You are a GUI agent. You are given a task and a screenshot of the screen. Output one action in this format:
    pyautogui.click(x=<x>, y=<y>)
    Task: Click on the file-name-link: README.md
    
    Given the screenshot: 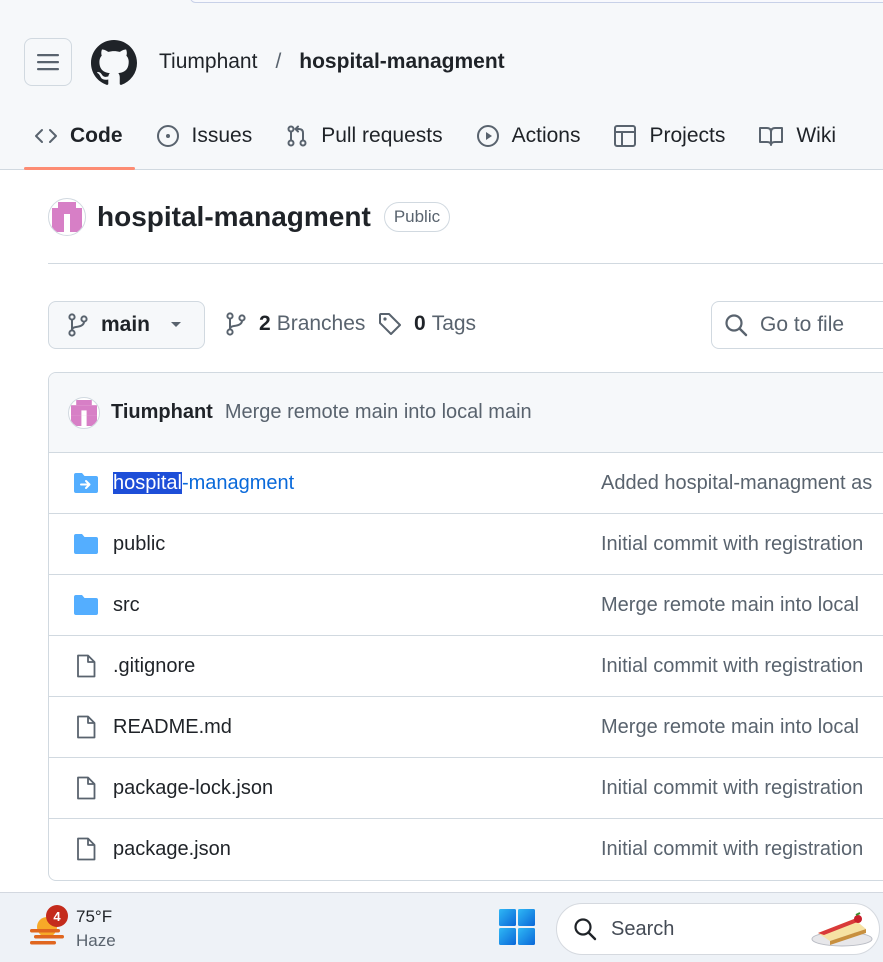 What is the action you would take?
    pyautogui.click(x=172, y=727)
    